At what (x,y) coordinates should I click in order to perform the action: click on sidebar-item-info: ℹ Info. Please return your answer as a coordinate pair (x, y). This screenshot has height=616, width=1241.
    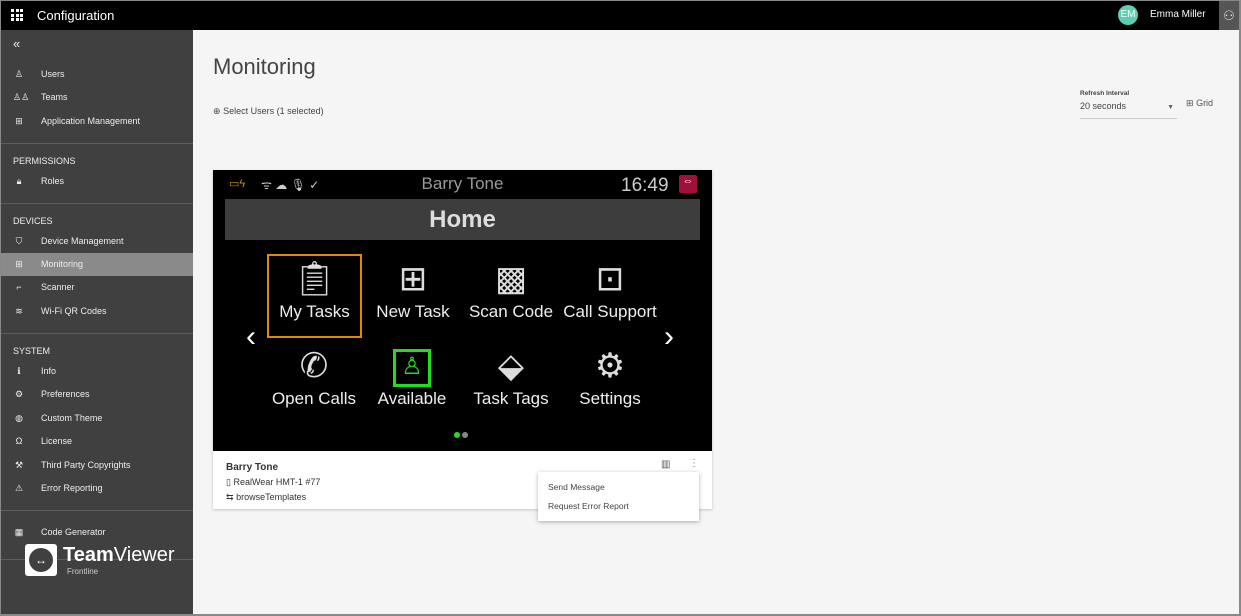
    Looking at the image, I should click on (97, 371).